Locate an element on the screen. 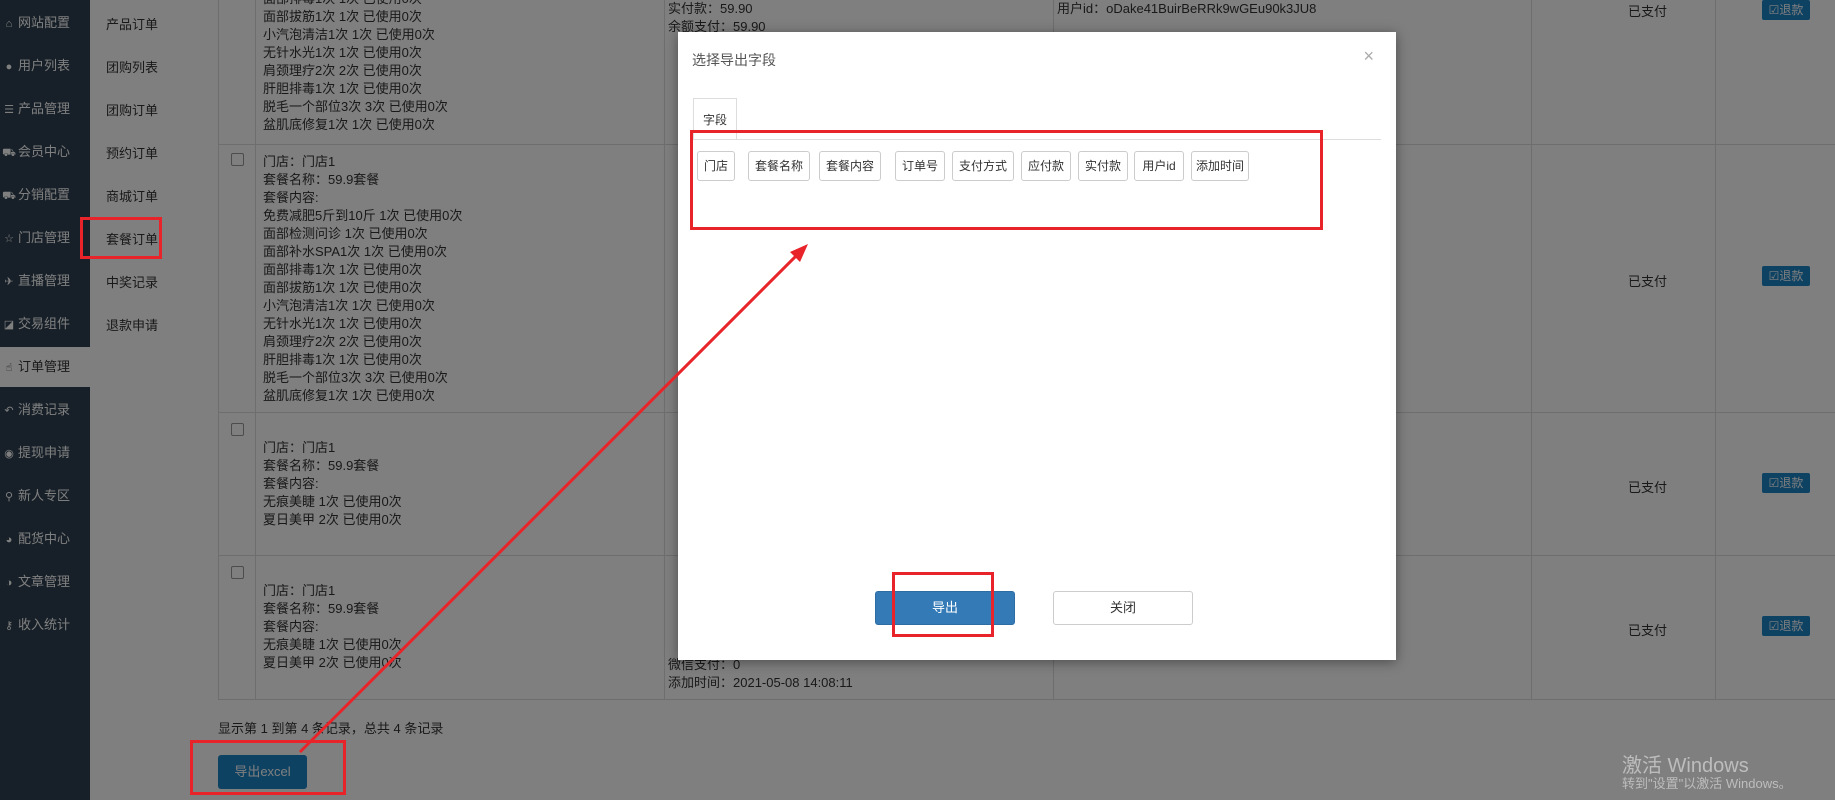  dialog-title: 选择导出字段 is located at coordinates (734, 60).